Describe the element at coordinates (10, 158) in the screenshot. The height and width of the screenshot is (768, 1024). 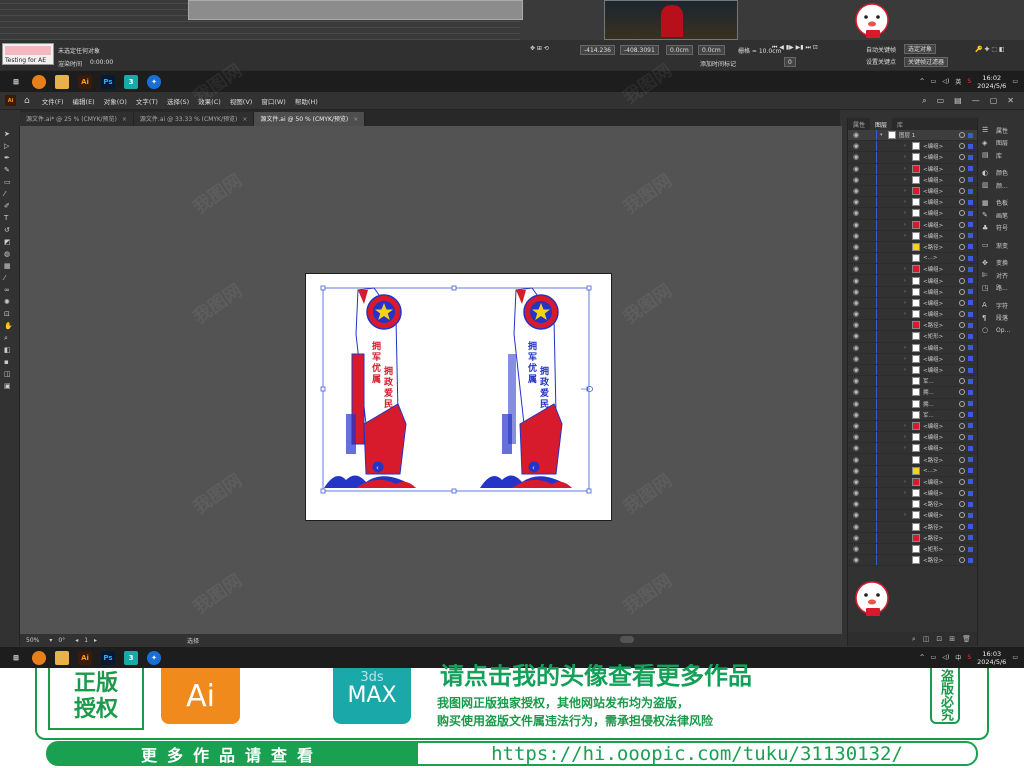
I see `pen-tool-icon: ✒` at that location.